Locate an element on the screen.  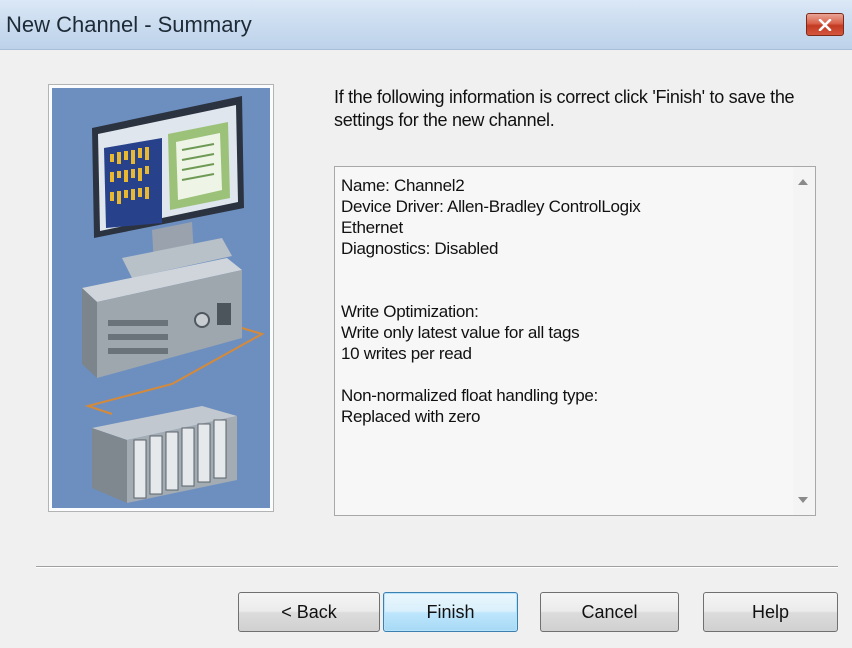
summary-line: Name: Channel2 is located at coordinates (403, 185).